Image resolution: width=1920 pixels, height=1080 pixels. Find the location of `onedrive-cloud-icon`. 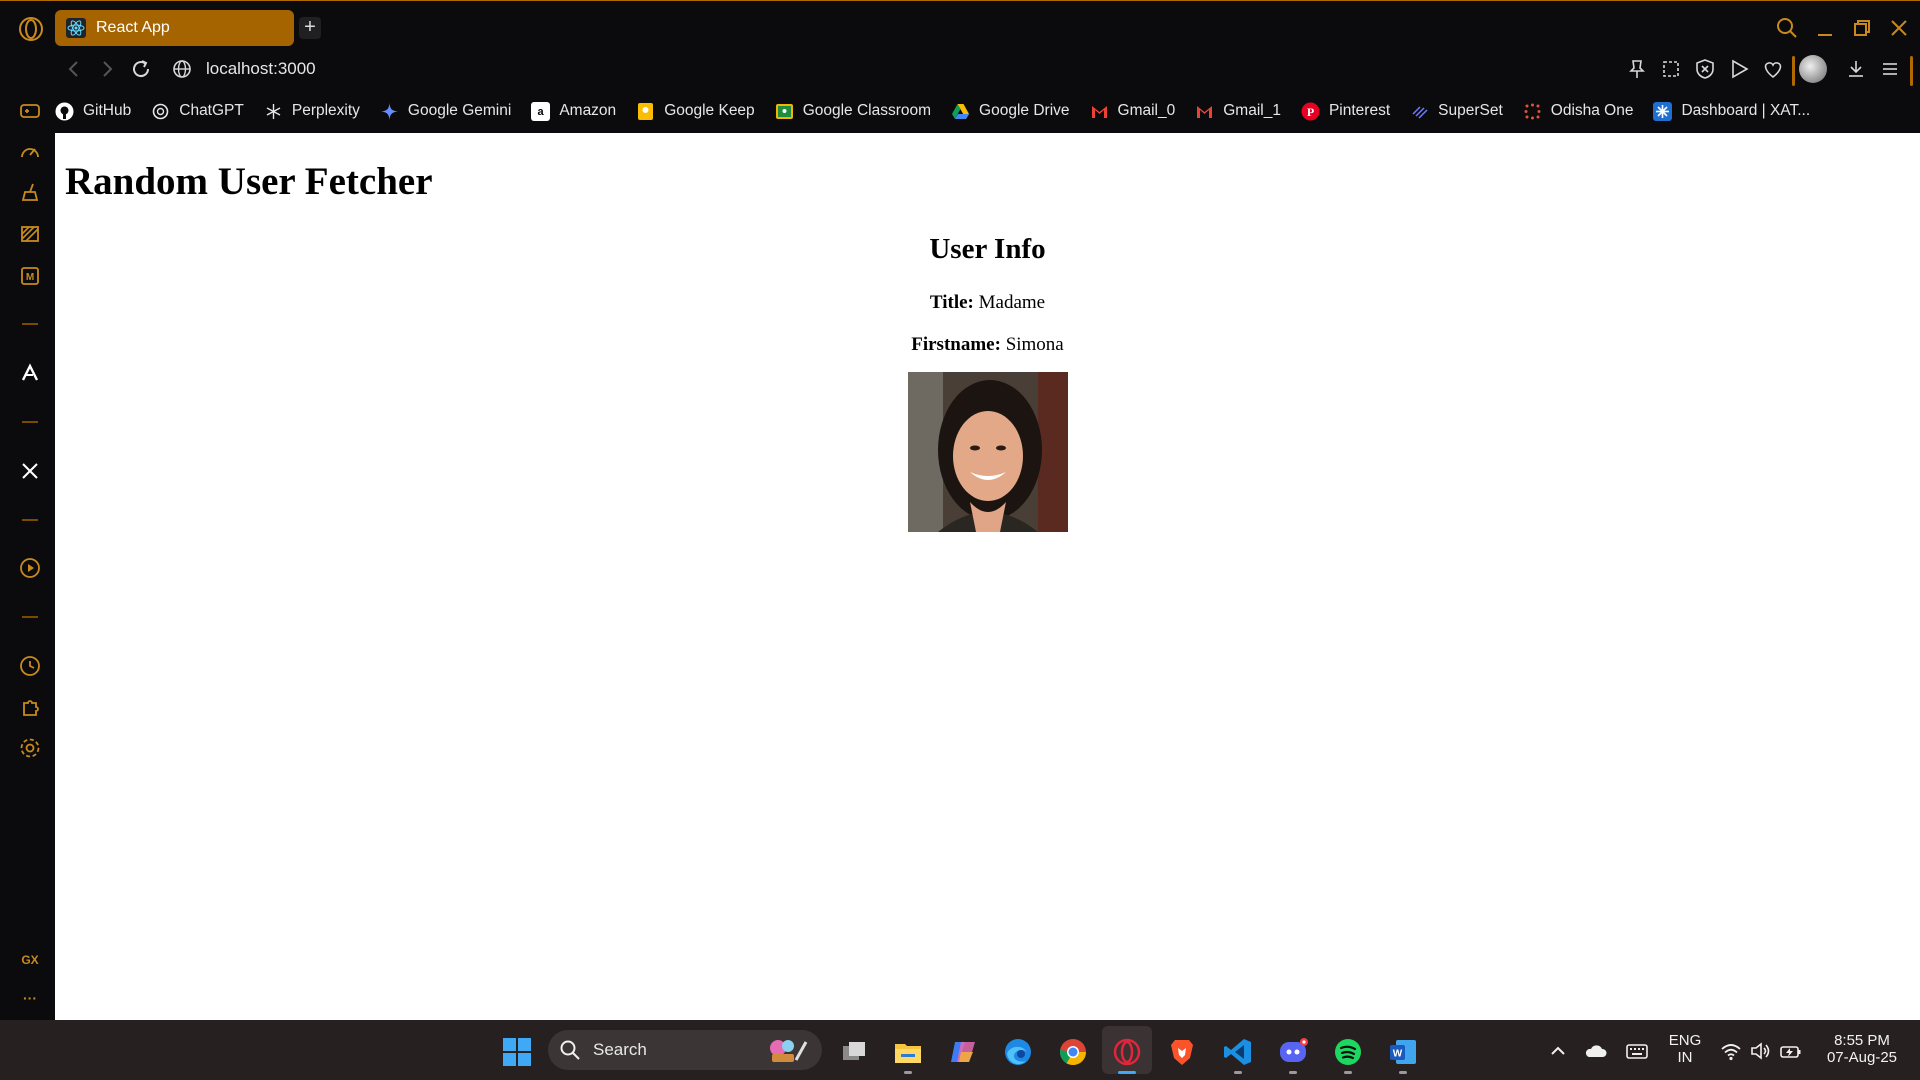

onedrive-cloud-icon is located at coordinates (1596, 1051).